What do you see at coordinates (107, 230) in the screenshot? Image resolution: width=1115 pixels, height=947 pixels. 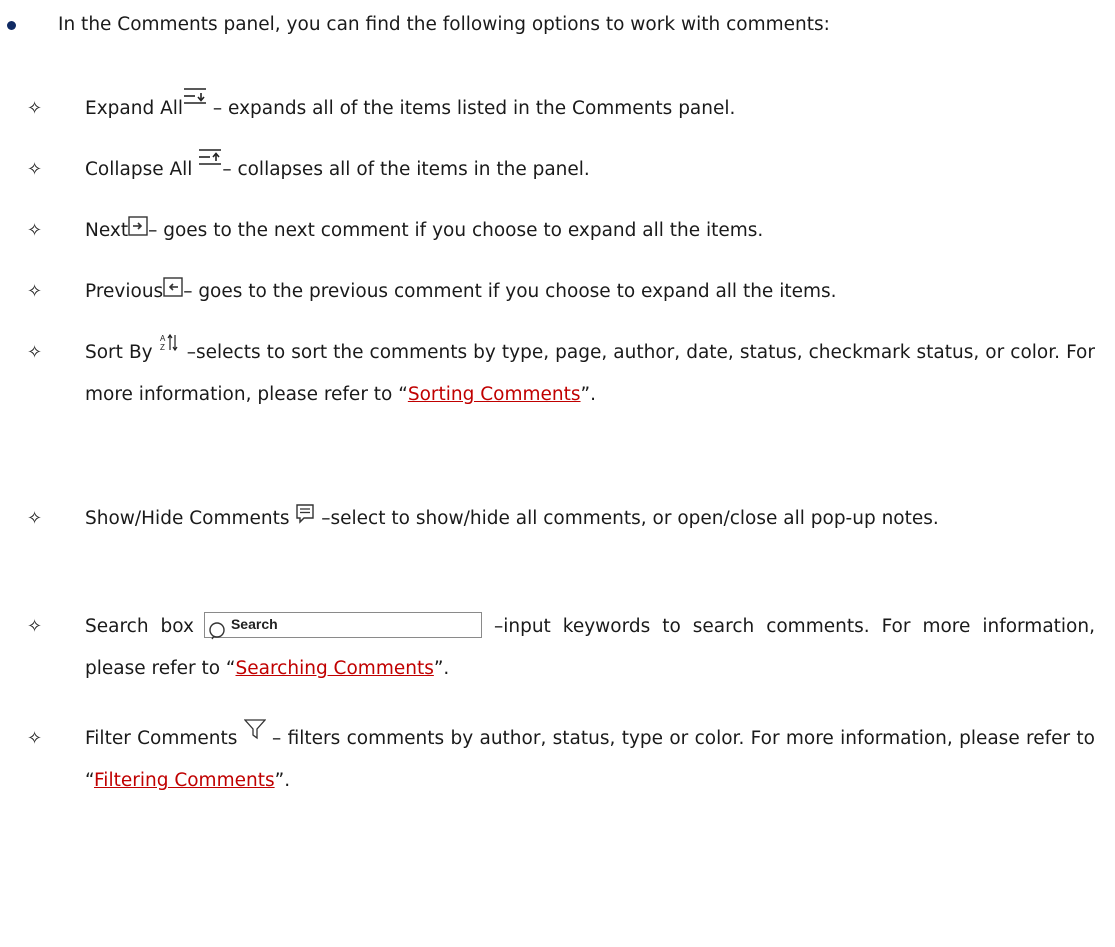 I see `item-name: Next` at bounding box center [107, 230].